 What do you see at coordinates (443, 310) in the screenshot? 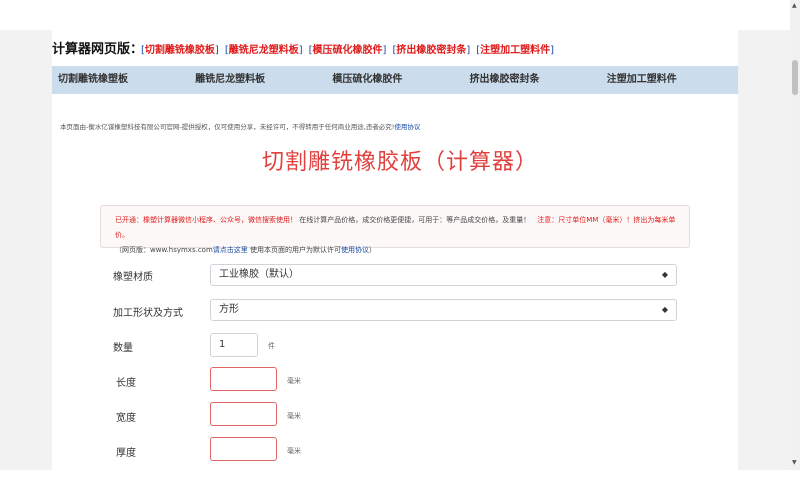
I see `shape-select: 方形 ◆` at bounding box center [443, 310].